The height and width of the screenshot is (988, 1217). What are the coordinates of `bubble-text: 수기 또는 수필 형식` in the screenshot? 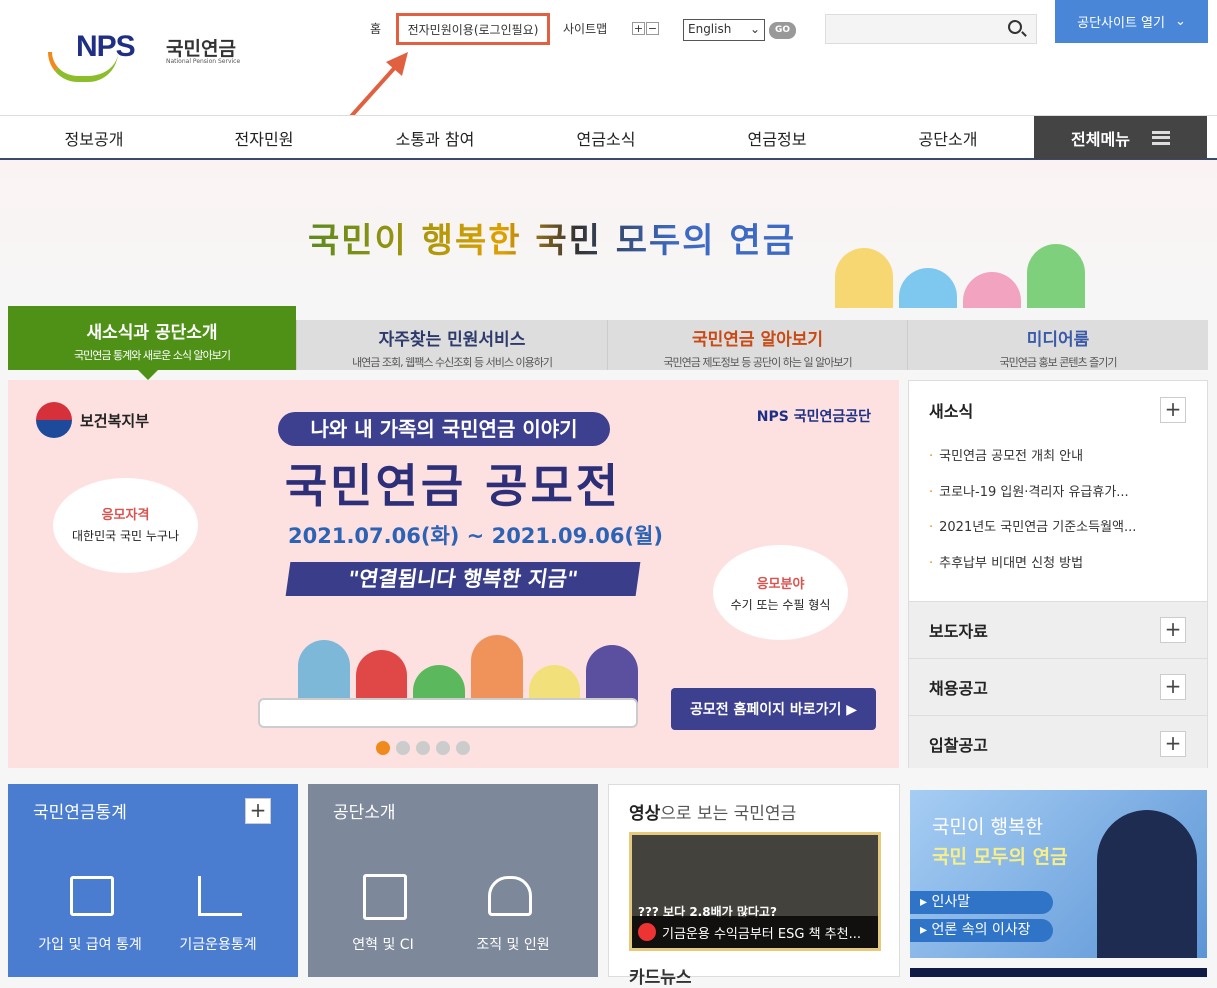 It's located at (780, 605).